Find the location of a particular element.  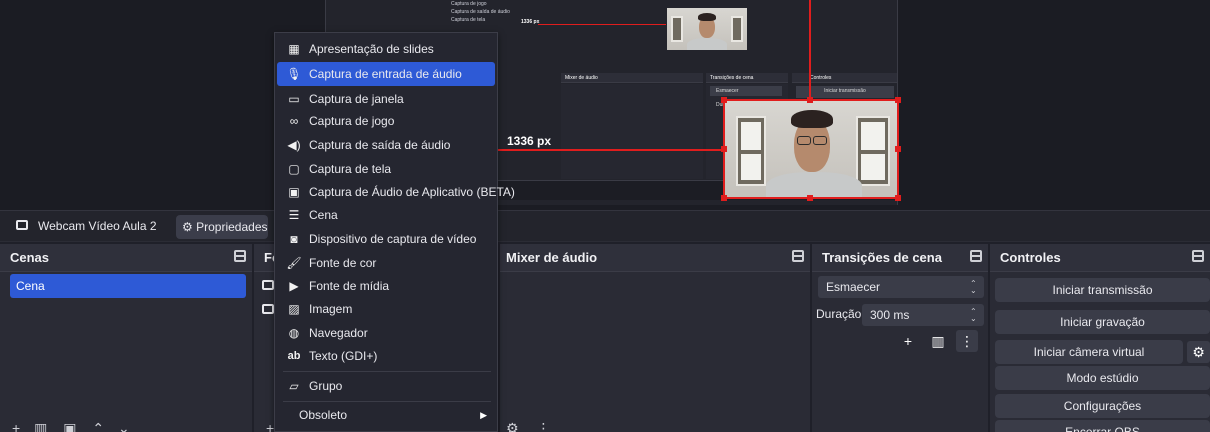

play-icon: ▶ is located at coordinates (294, 286).